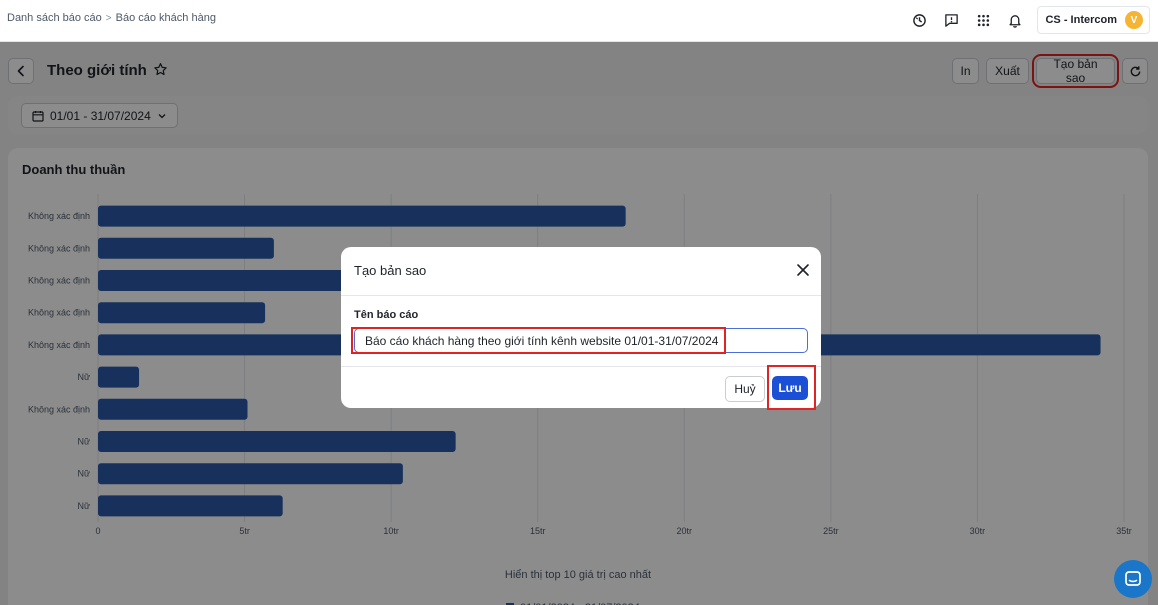 The image size is (1158, 605). Describe the element at coordinates (581, 366) in the screenshot. I see `dialog-divider-bottom` at that location.